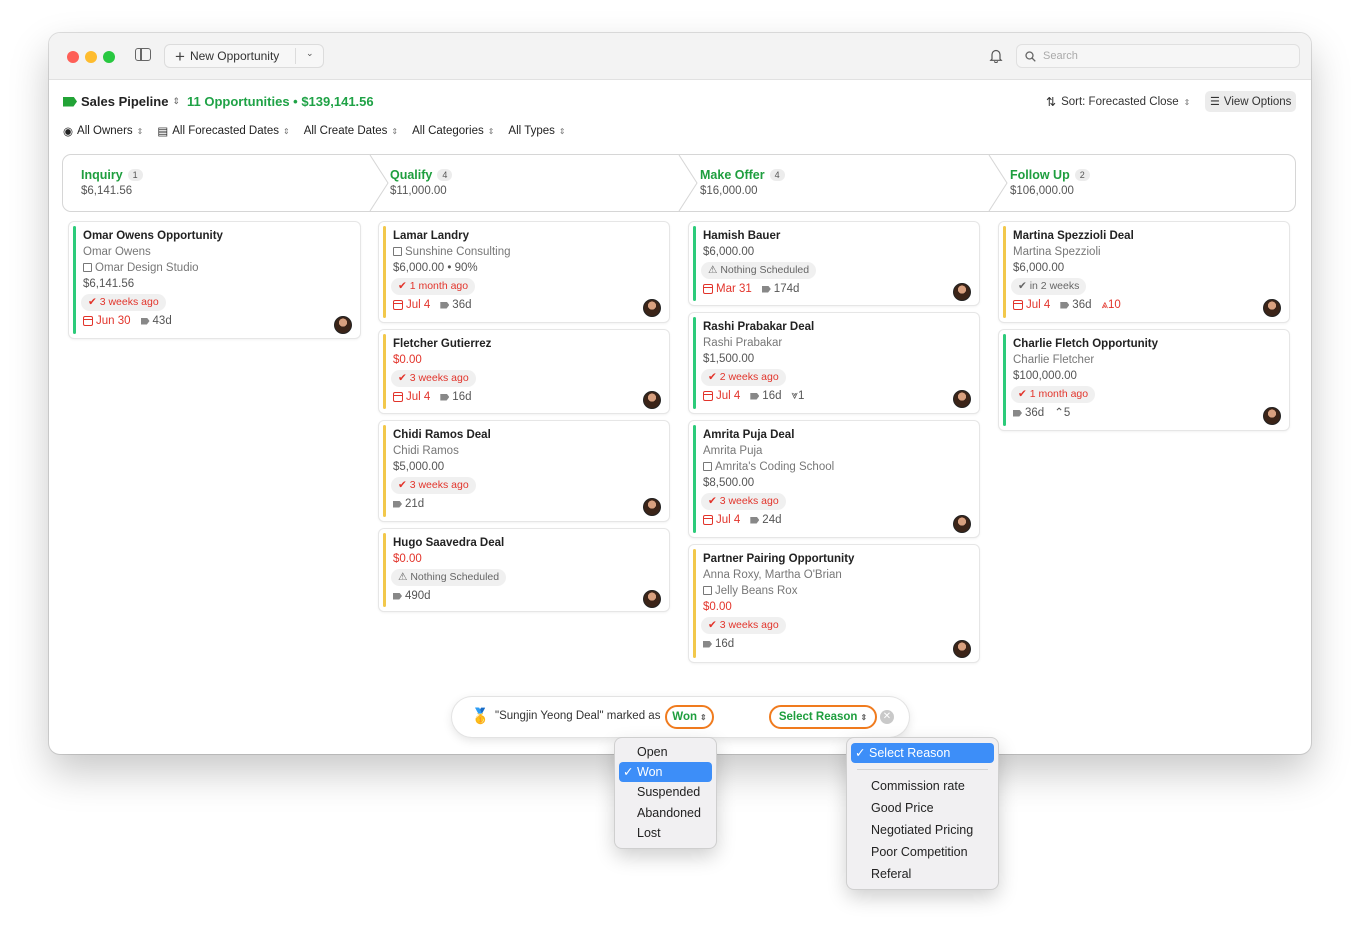 This screenshot has height=944, width=1360. I want to click on stage-follow-up: Follow Up 2 $106,000.00, so click(1050, 182).